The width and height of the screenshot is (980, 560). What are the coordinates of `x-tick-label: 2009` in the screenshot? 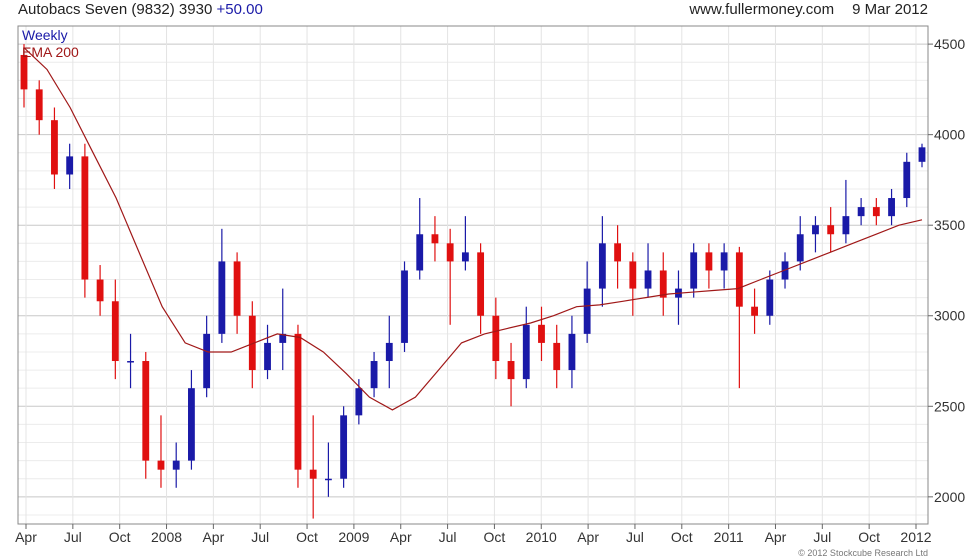 It's located at (353, 537).